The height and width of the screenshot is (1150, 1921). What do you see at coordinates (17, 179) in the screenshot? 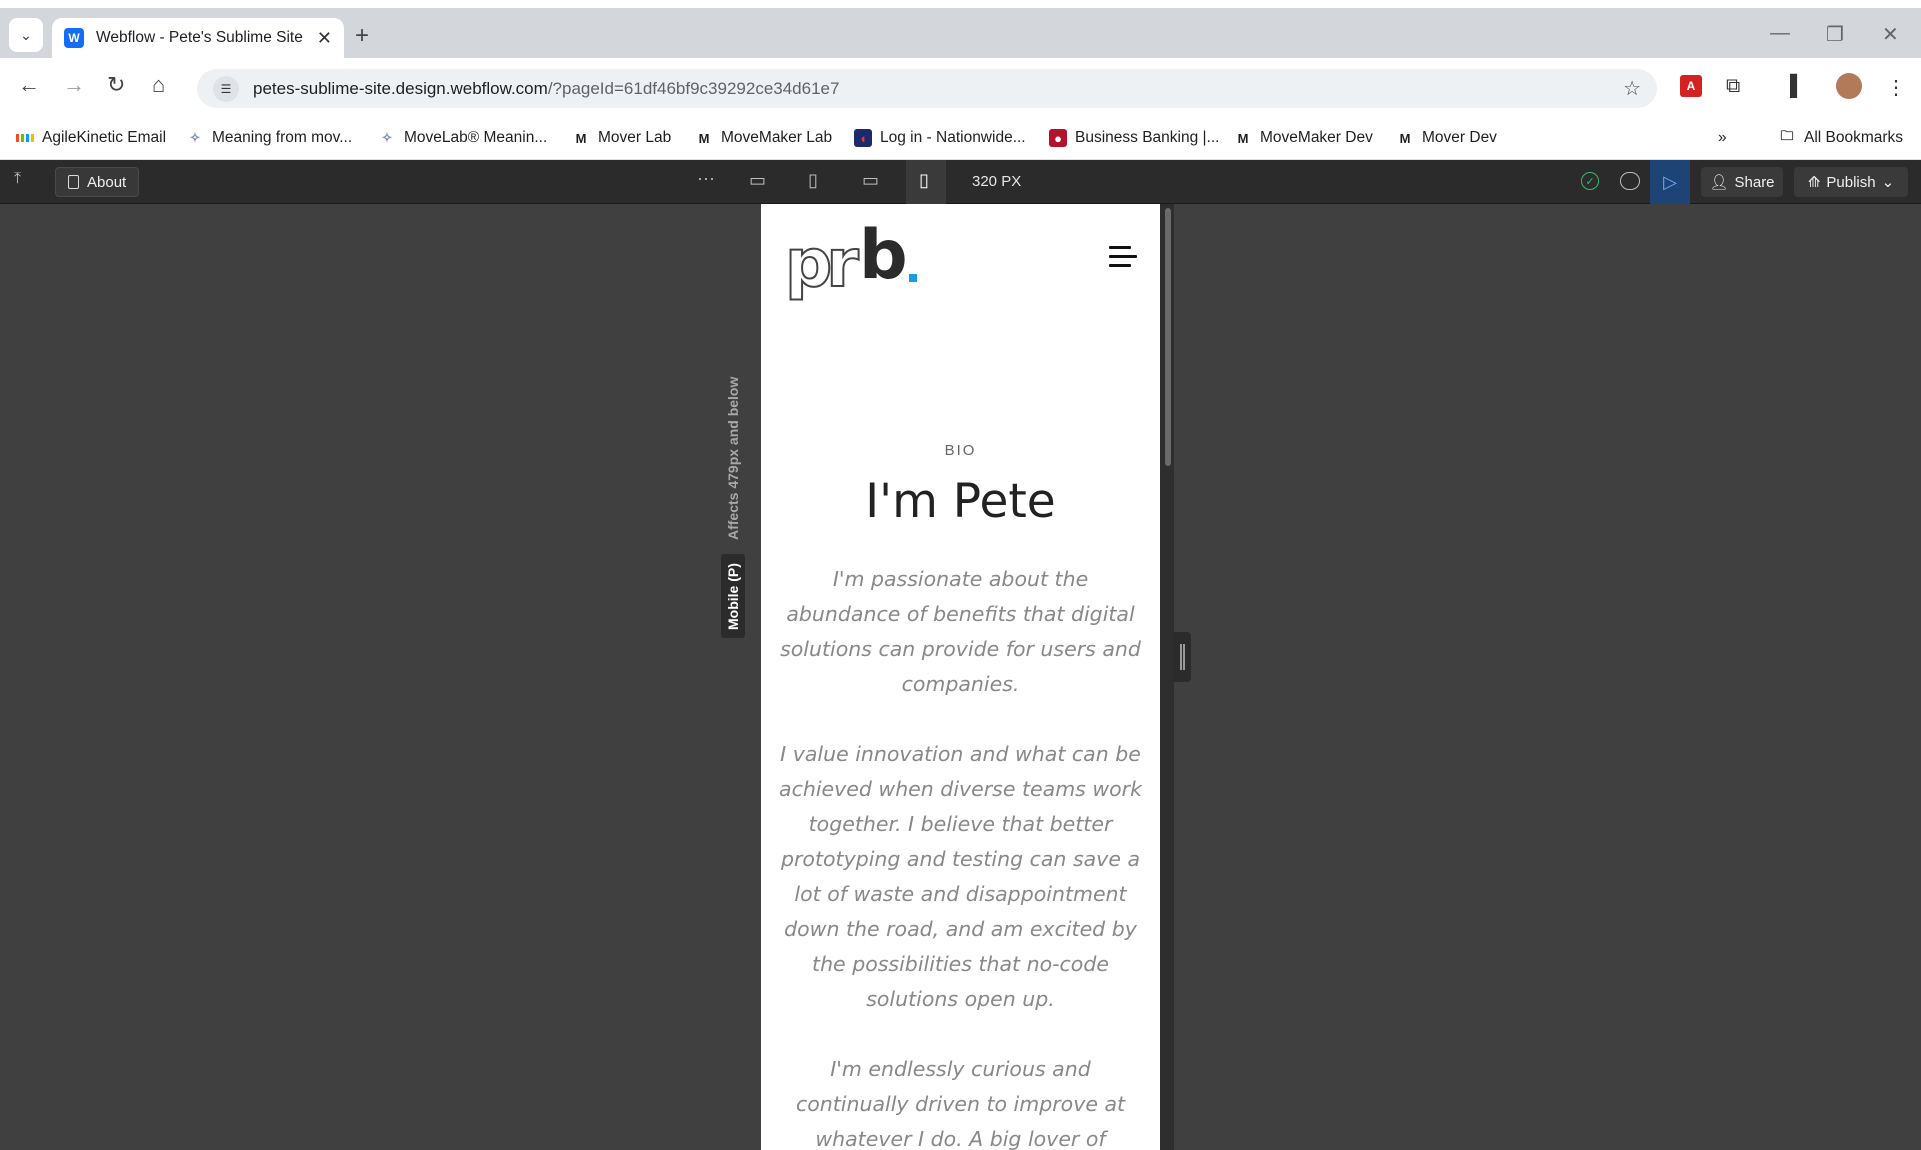
I see `navigator-up-icon: ⤒` at bounding box center [17, 179].